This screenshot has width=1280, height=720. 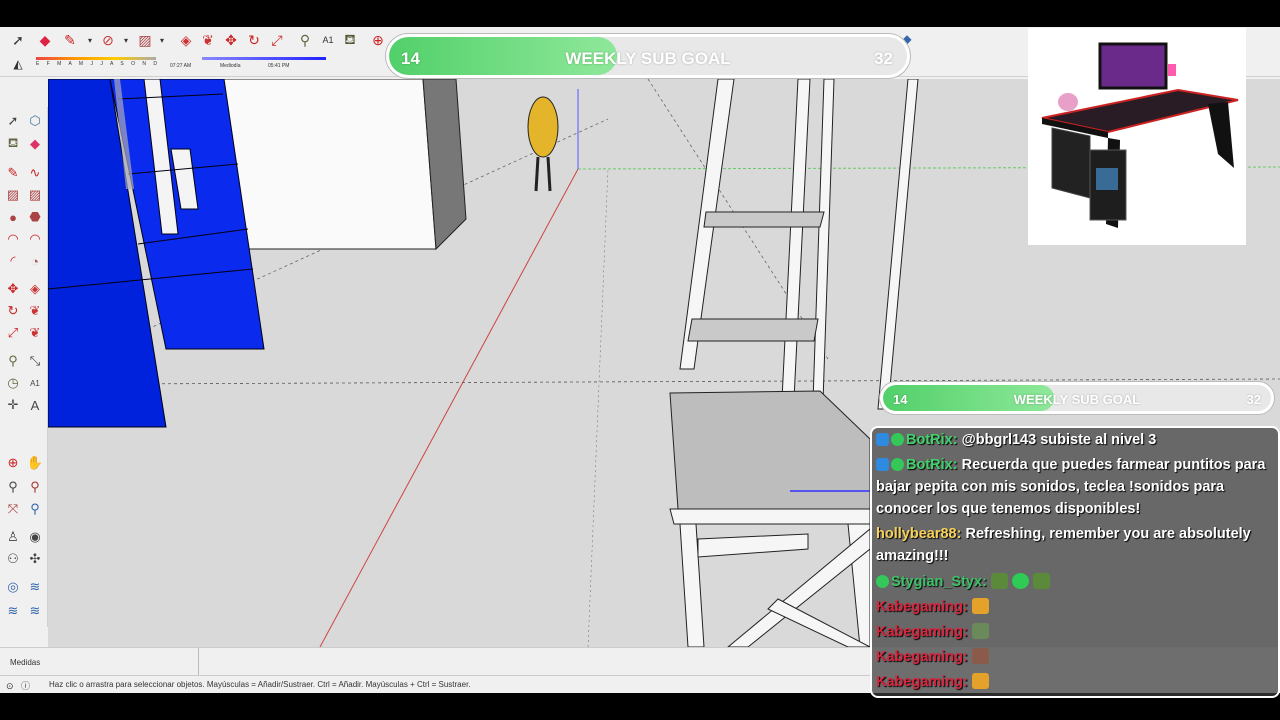 I want to click on chat-username: Stygian_Styx, so click(x=937, y=582).